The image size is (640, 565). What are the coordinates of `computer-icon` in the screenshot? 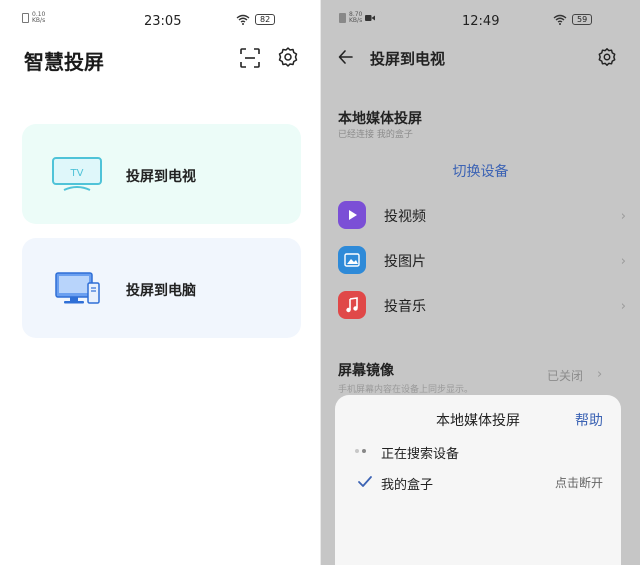 It's located at (77, 288).